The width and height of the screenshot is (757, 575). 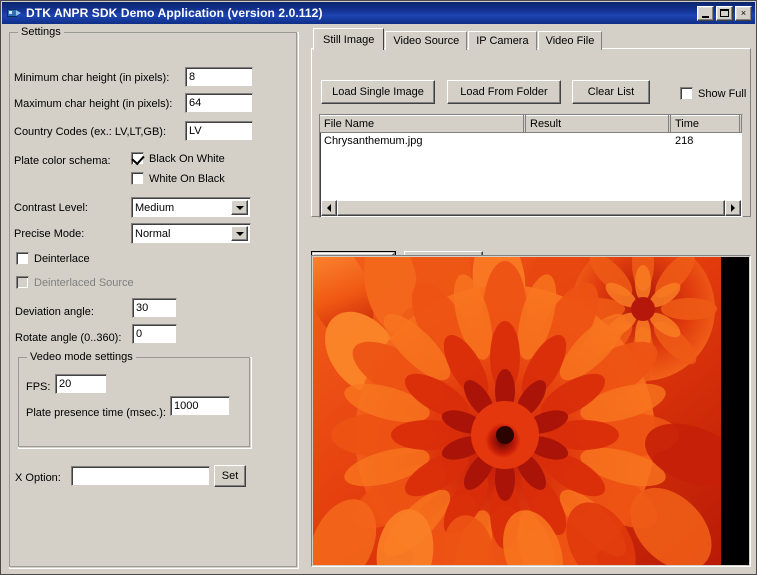 What do you see at coordinates (93, 104) in the screenshot?
I see `max-char-height-label: Maximum char height (in pixels):` at bounding box center [93, 104].